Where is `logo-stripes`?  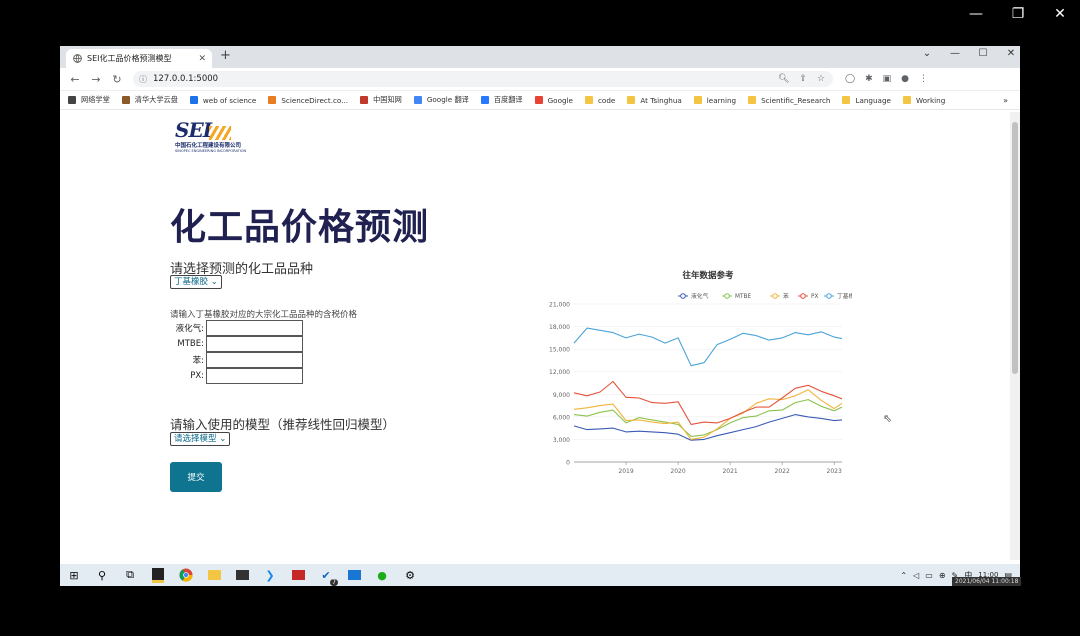 logo-stripes is located at coordinates (220, 132).